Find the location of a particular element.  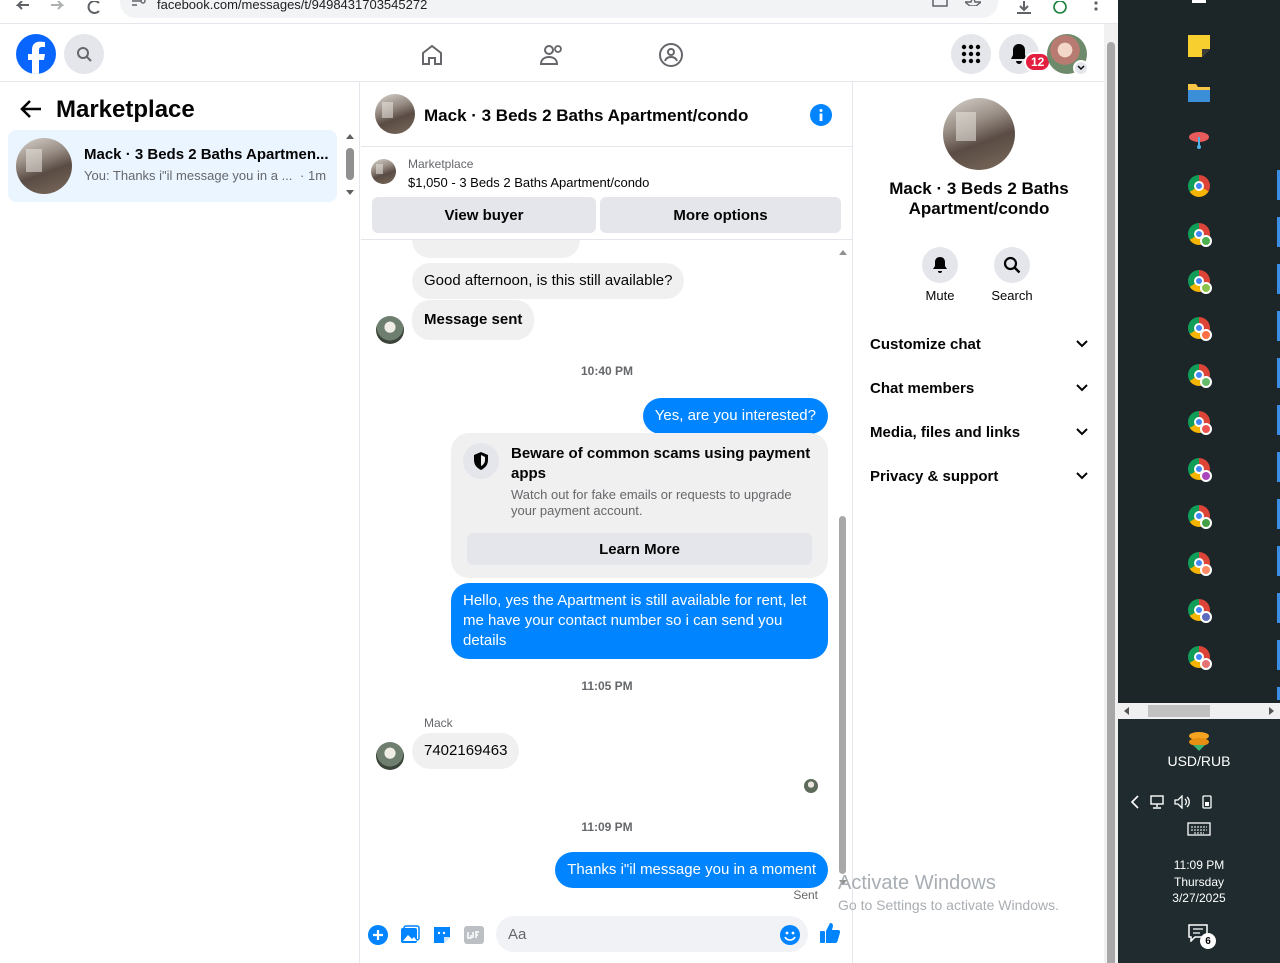

currency-widget-icon is located at coordinates (1199, 741).